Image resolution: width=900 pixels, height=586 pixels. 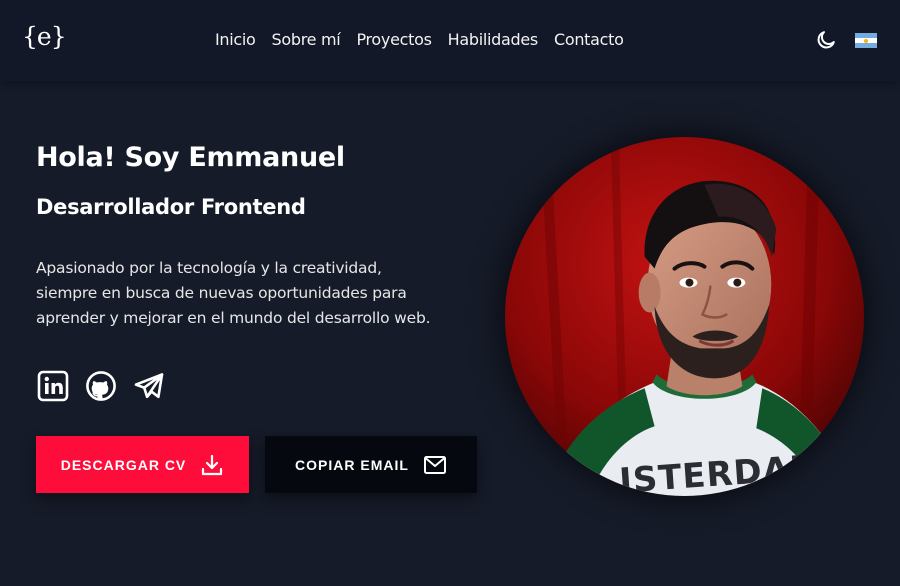 I want to click on github-icon, so click(x=101, y=386).